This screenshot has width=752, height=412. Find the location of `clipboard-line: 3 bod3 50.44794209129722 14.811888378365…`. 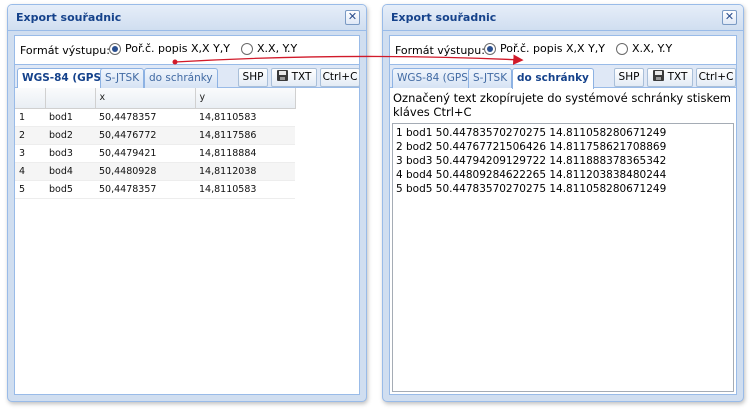

clipboard-line: 3 bod3 50.44794209129722 14.811888378365… is located at coordinates (531, 161).